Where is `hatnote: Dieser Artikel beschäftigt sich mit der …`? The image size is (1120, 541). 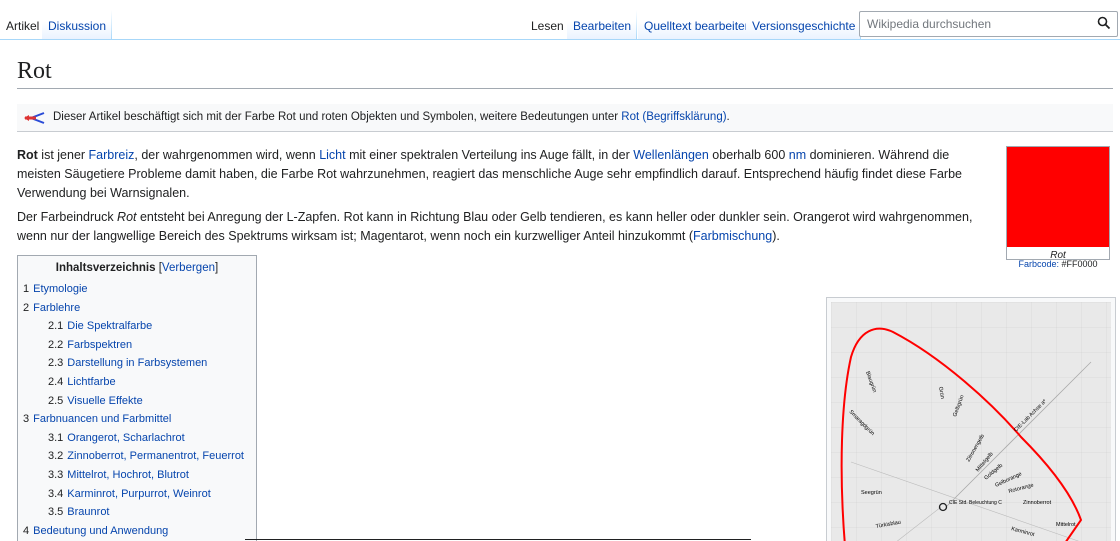 hatnote: Dieser Artikel beschäftigt sich mit der … is located at coordinates (565, 118).